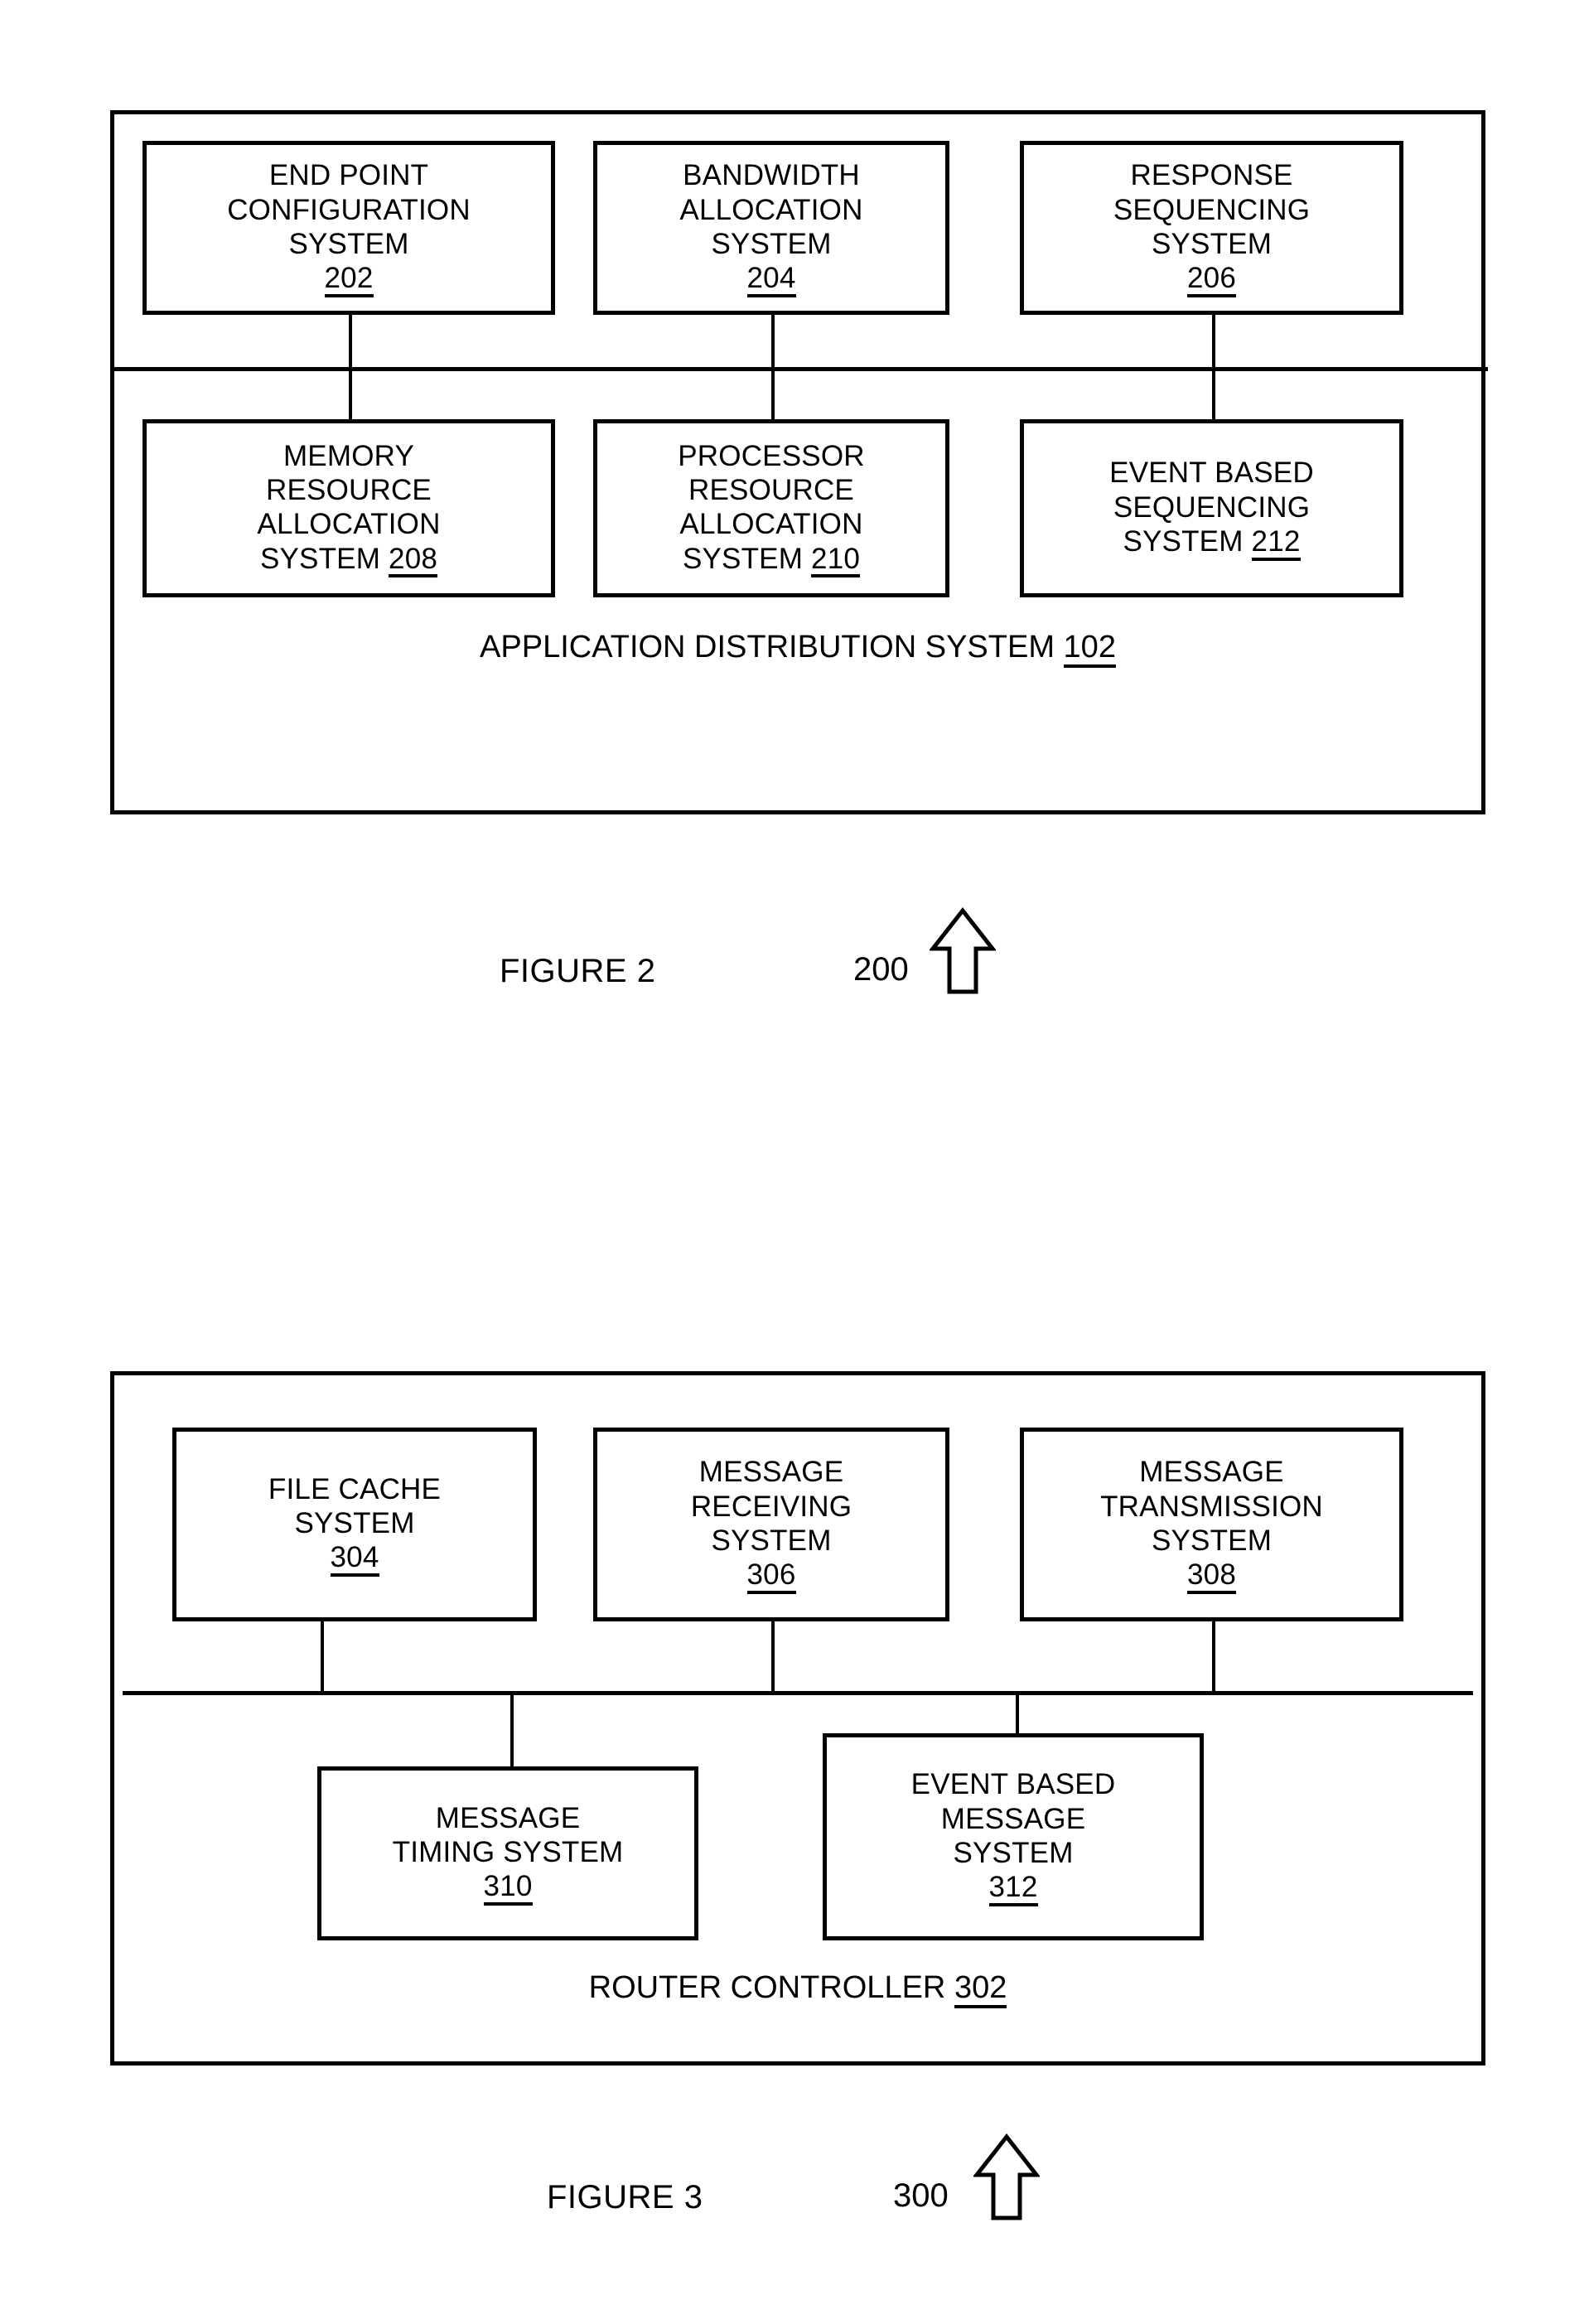 The width and height of the screenshot is (1589, 2324). What do you see at coordinates (578, 971) in the screenshot?
I see `figure-2-caption: FIGURE 2` at bounding box center [578, 971].